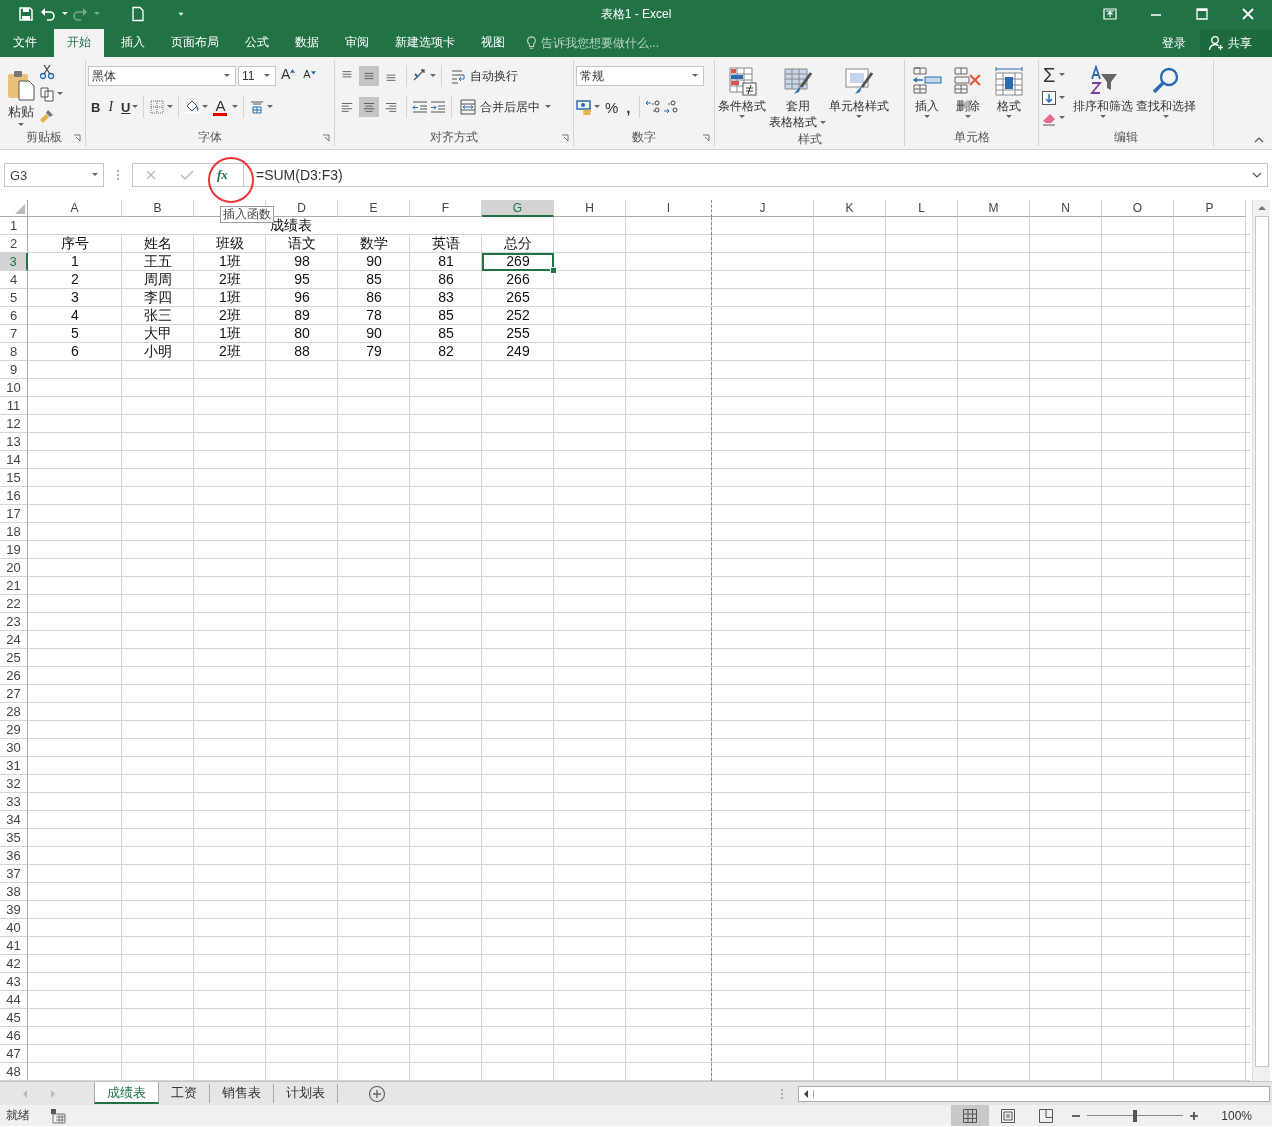 The height and width of the screenshot is (1127, 1272). What do you see at coordinates (302, 334) in the screenshot?
I see `table-cell-text: 80` at bounding box center [302, 334].